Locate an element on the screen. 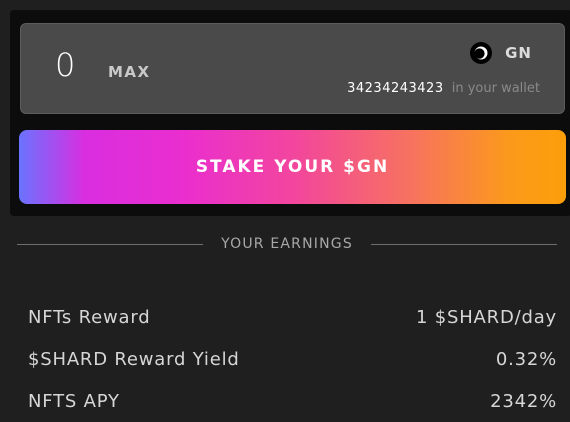  stat-label: NFTS APY is located at coordinates (74, 401).